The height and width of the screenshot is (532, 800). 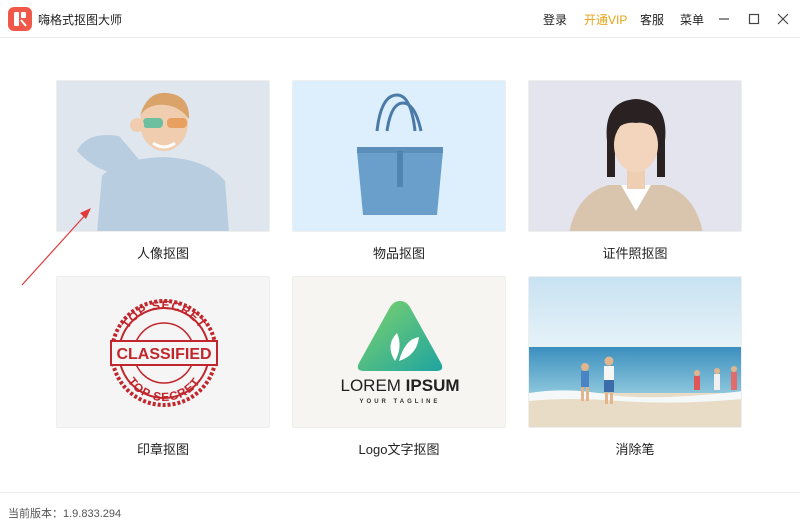 I want to click on version-text: 当前版本：1.9.833.294, so click(x=65, y=514).